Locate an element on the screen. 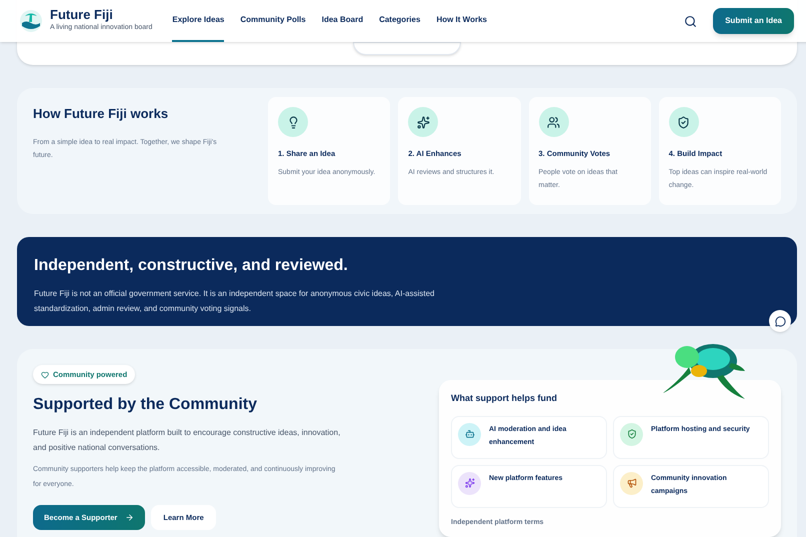  banner-text: Future Fiji is not an official government service. It is an independent space for anonymous civic ideas, AI-assisted standardization, admin review, and community voting signals. is located at coordinates (235, 301).